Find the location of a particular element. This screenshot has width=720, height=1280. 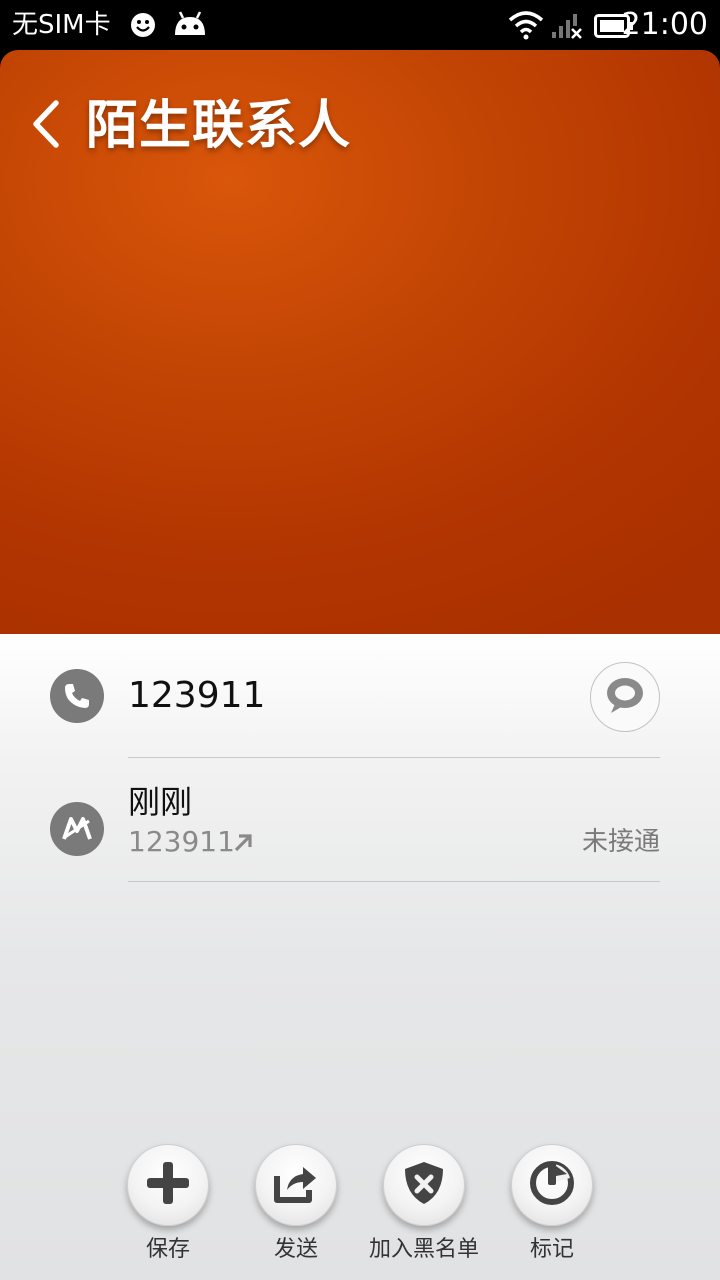

status-bar: 无SIM卡 21:00 is located at coordinates (360, 25).